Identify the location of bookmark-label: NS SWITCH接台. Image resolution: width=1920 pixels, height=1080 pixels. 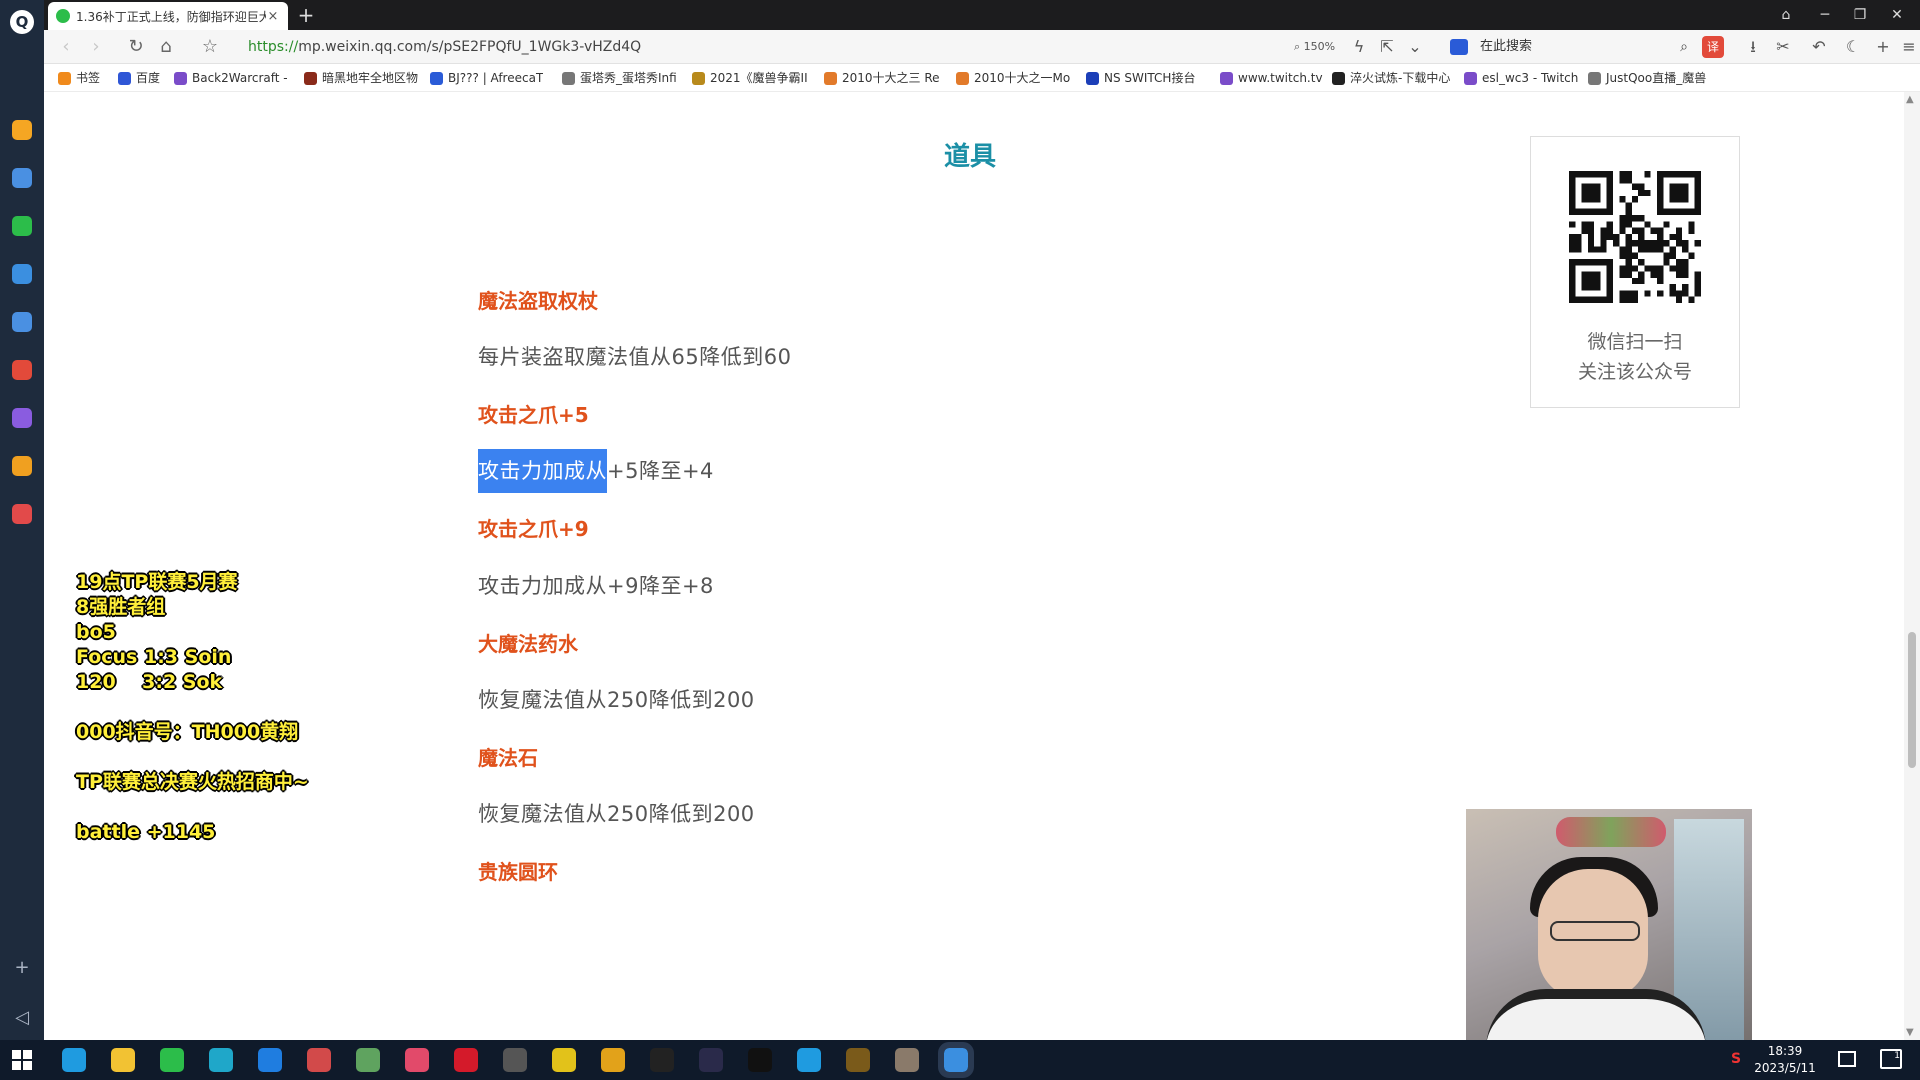
(1150, 78).